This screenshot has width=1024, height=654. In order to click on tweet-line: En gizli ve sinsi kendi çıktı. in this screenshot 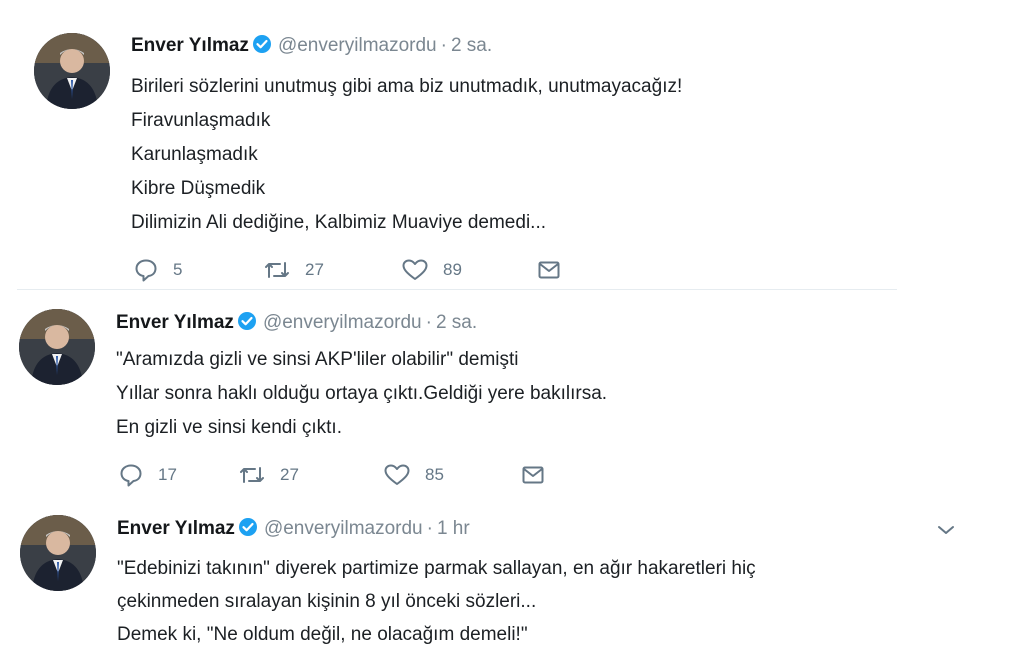, I will do `click(229, 427)`.